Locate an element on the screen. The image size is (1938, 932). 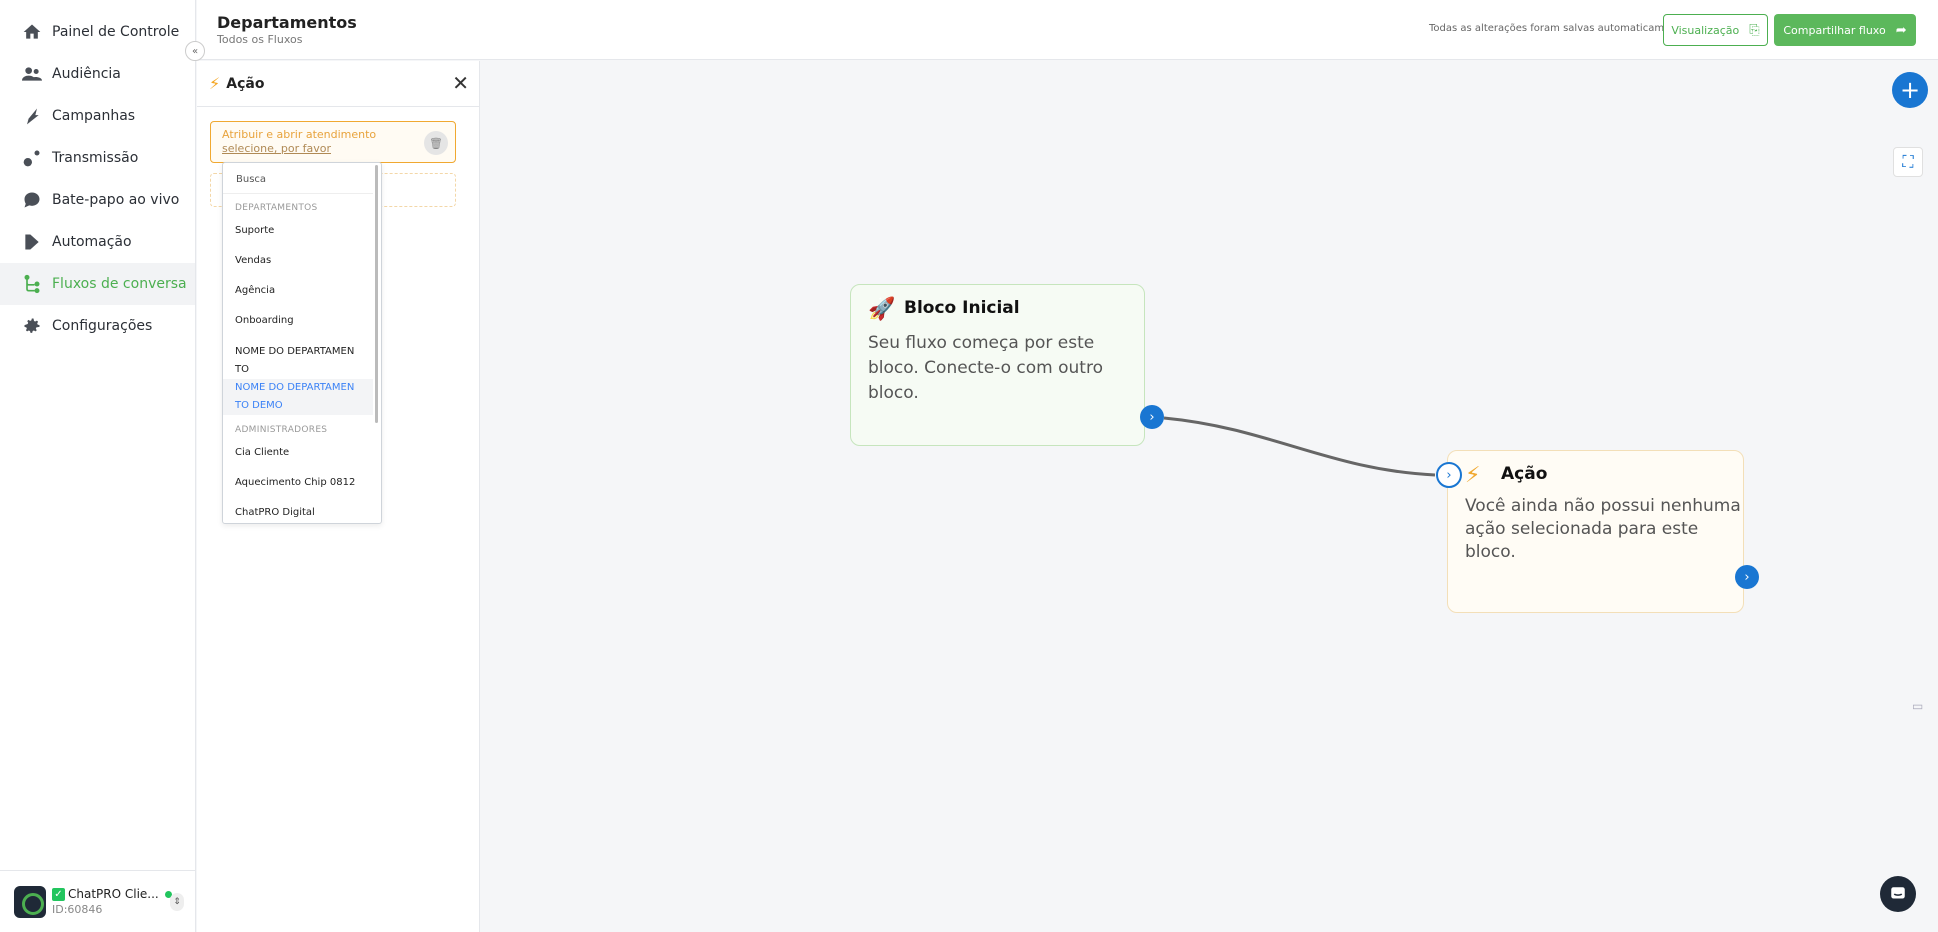
block-title: Bloco Inicial is located at coordinates (962, 308).